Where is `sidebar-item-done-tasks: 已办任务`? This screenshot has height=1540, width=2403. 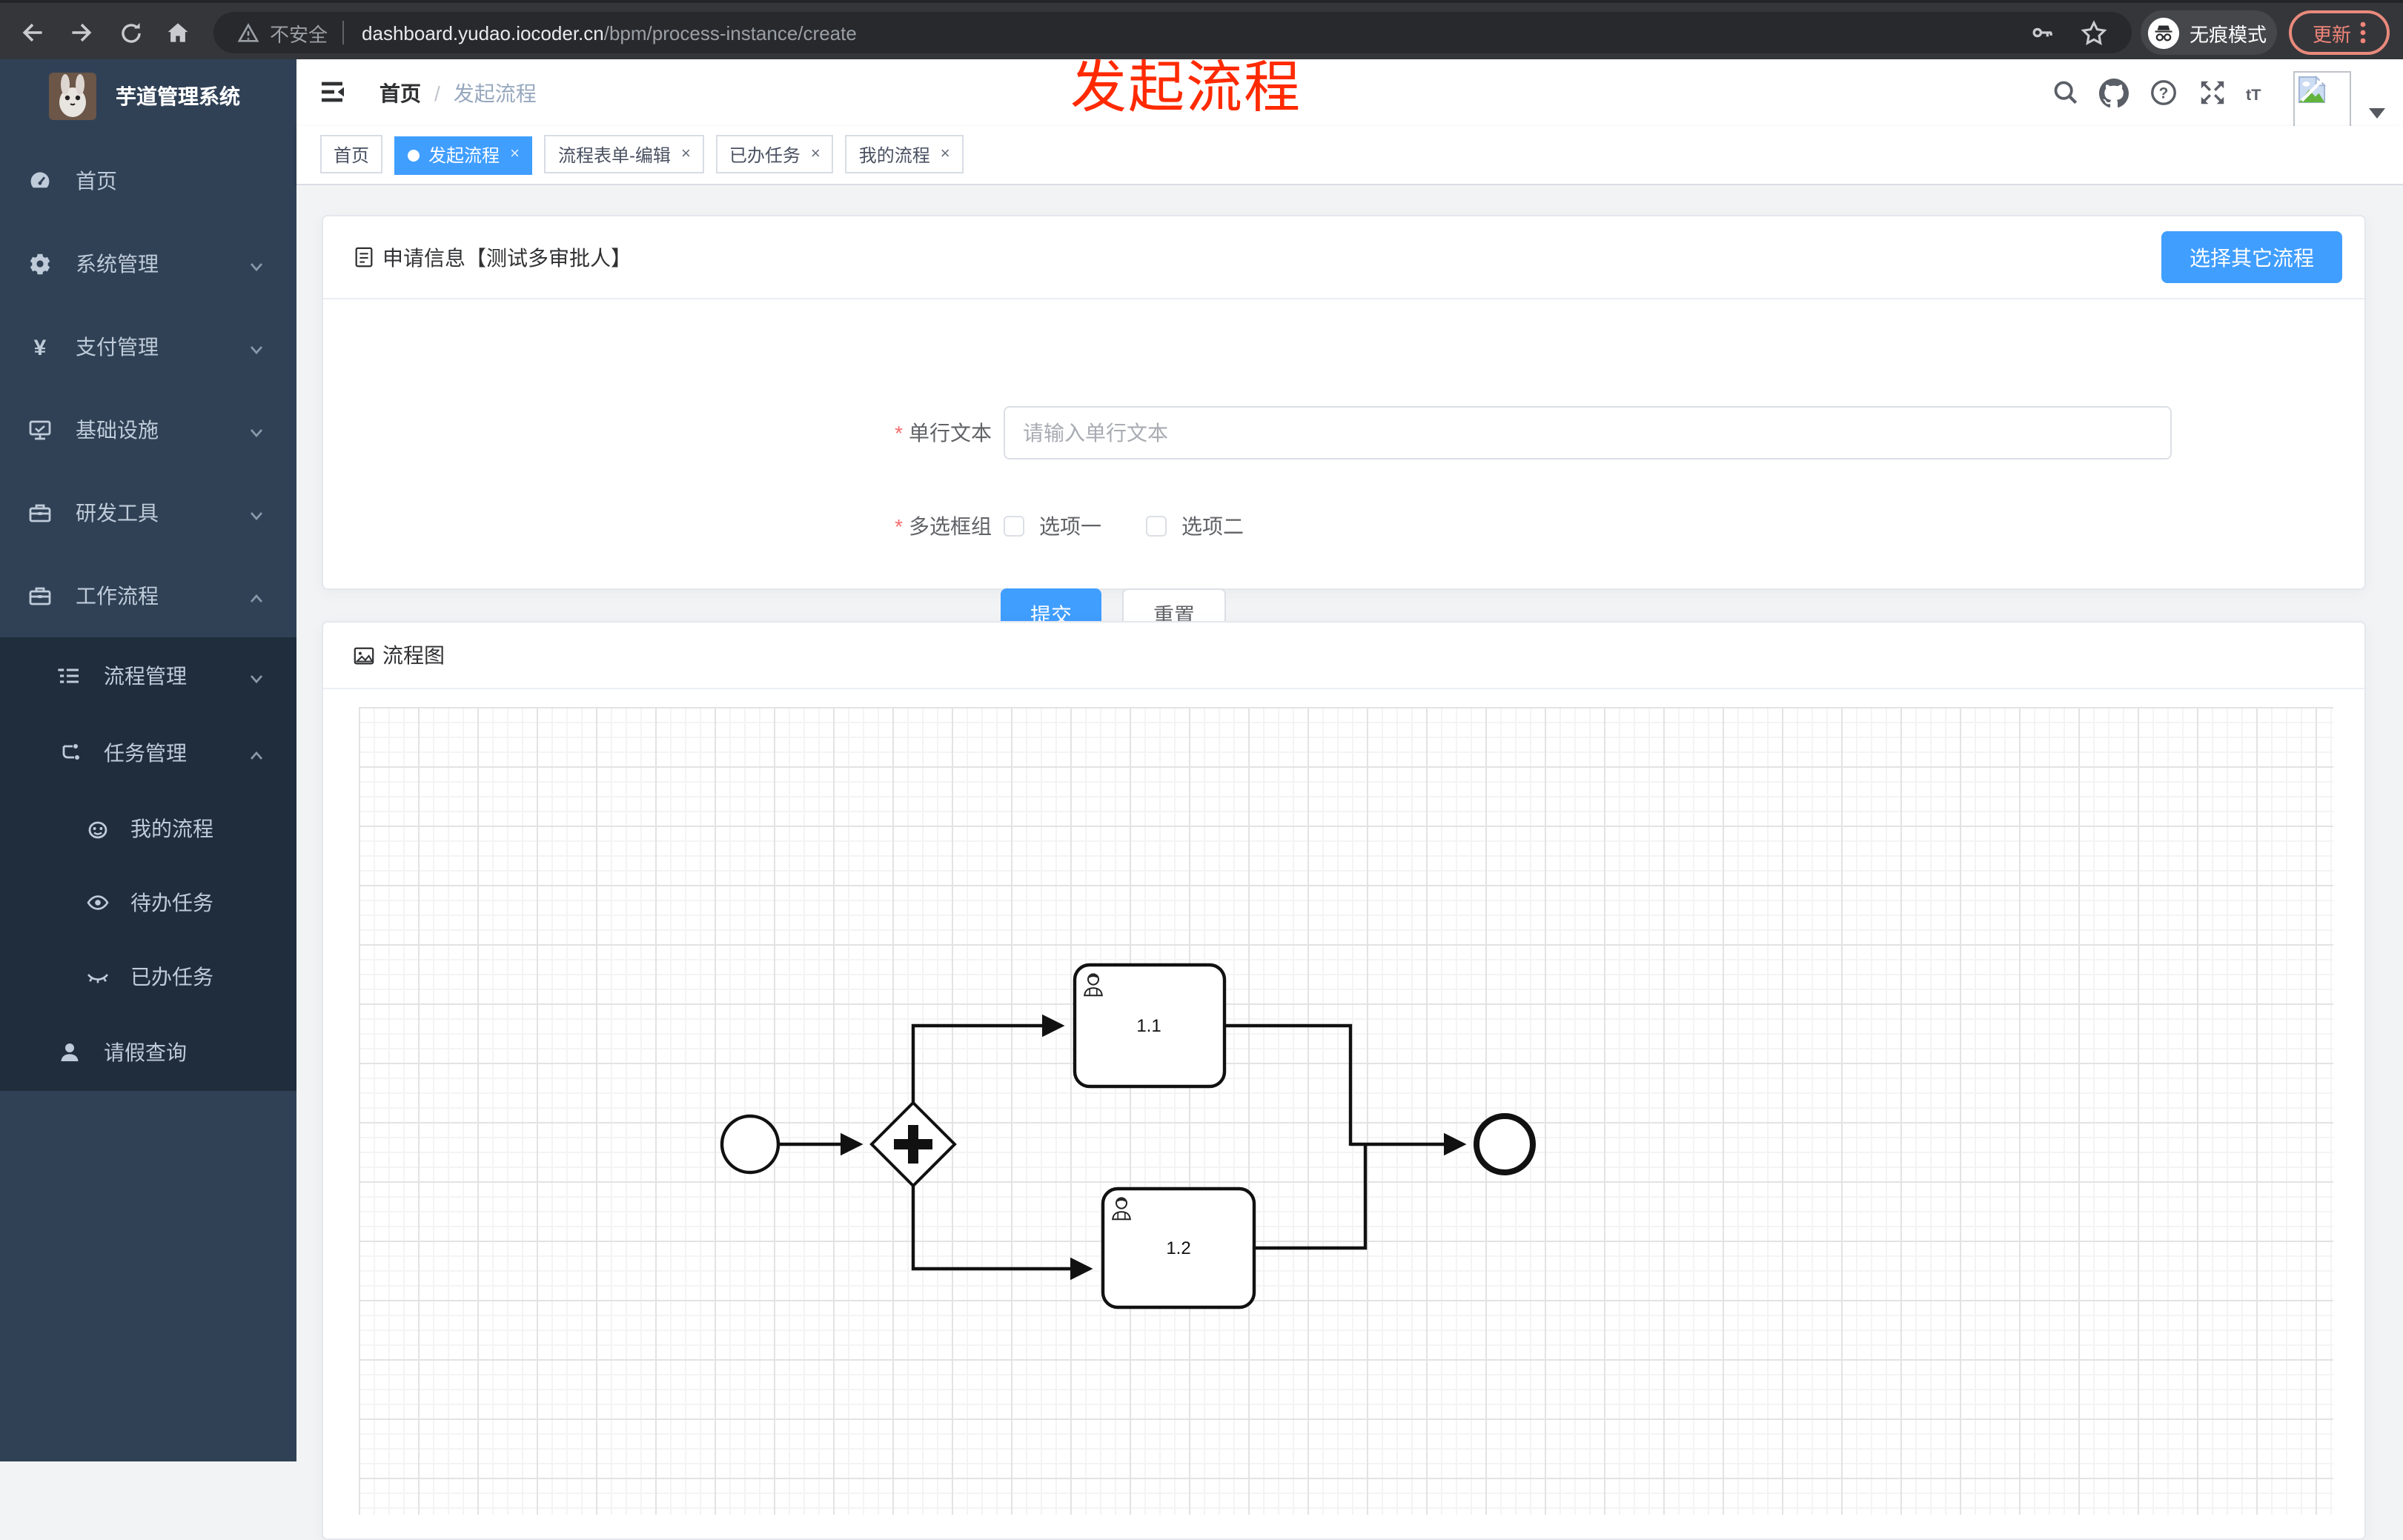 sidebar-item-done-tasks: 已办任务 is located at coordinates (148, 977).